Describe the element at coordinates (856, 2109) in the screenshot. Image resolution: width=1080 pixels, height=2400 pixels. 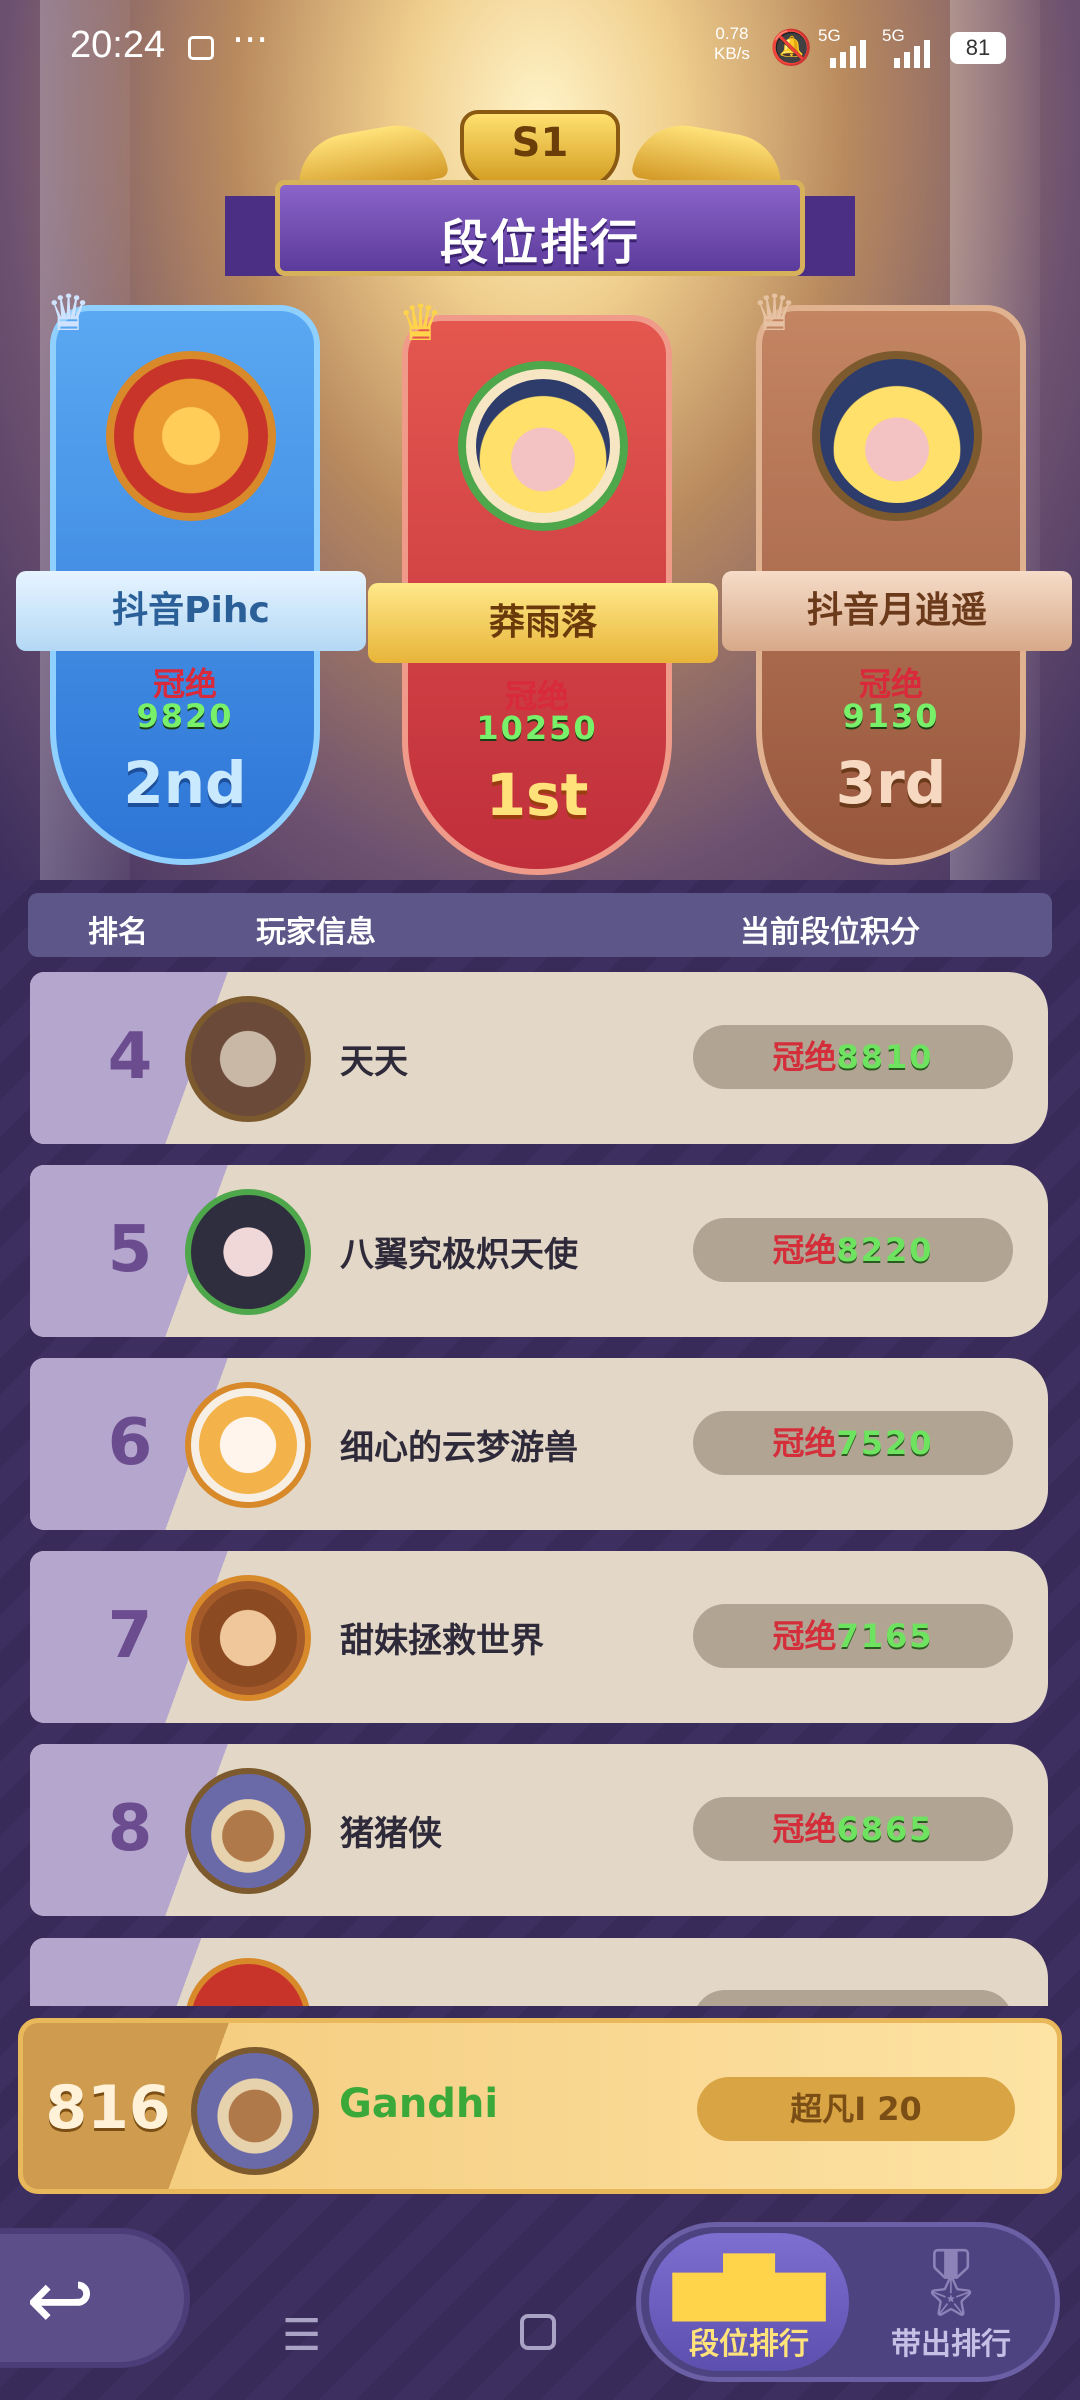
I see `my-score-pill: 超凡I 20` at that location.